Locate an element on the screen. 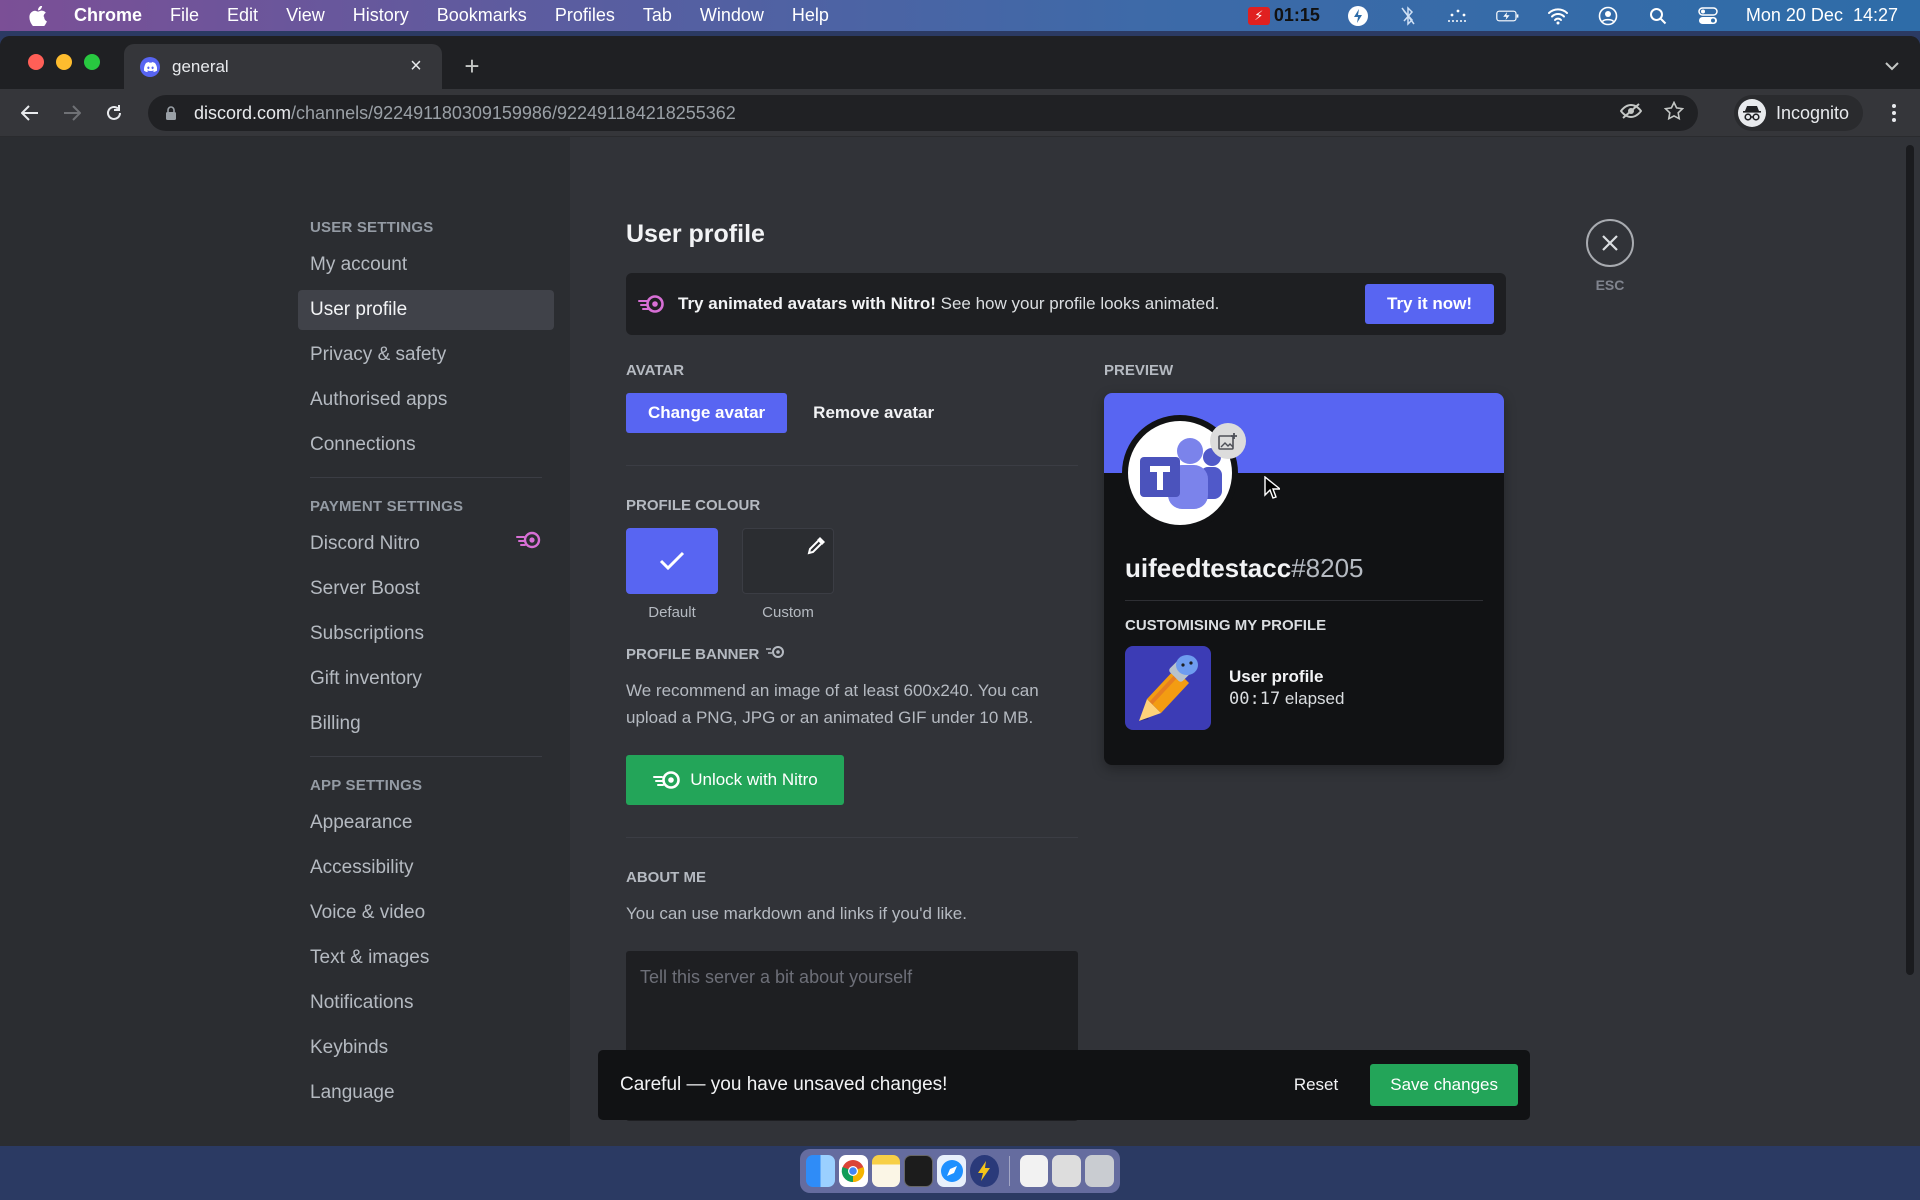 This screenshot has height=1200, width=1920. sidebar-item-discord-nitro: Discord Nitro is located at coordinates (426, 544).